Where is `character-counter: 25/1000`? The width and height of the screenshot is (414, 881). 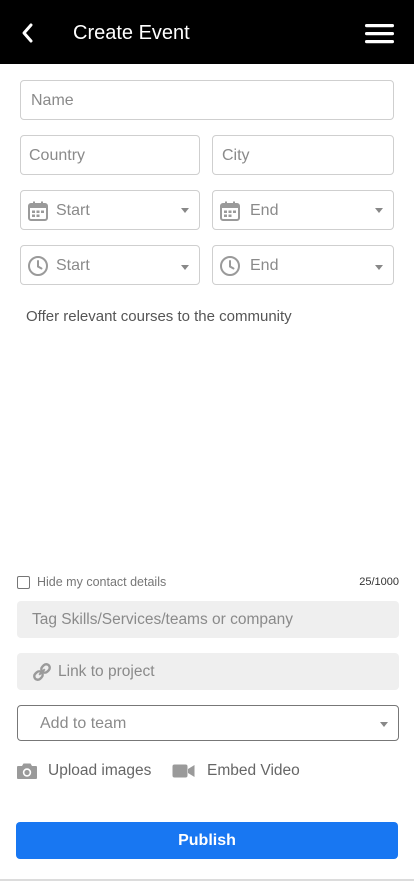 character-counter: 25/1000 is located at coordinates (379, 582).